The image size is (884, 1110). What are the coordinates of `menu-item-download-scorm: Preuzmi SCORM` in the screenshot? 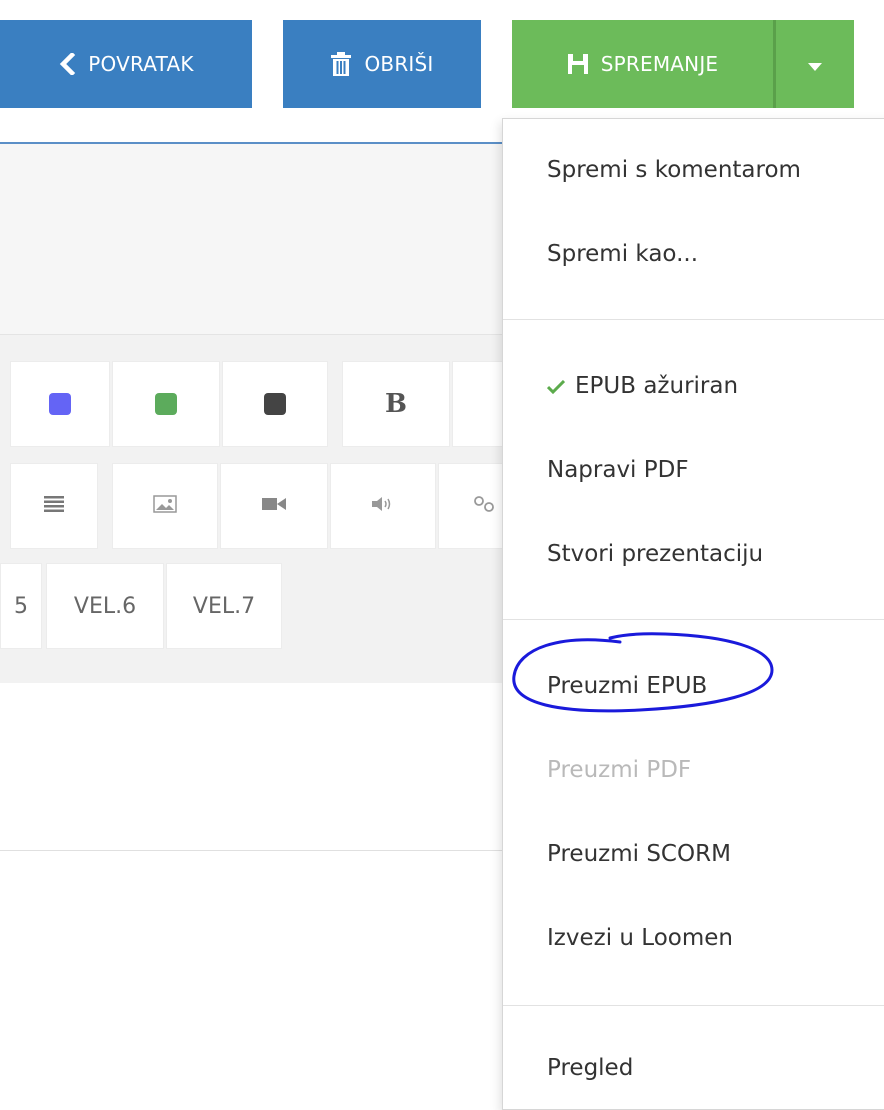 It's located at (639, 854).